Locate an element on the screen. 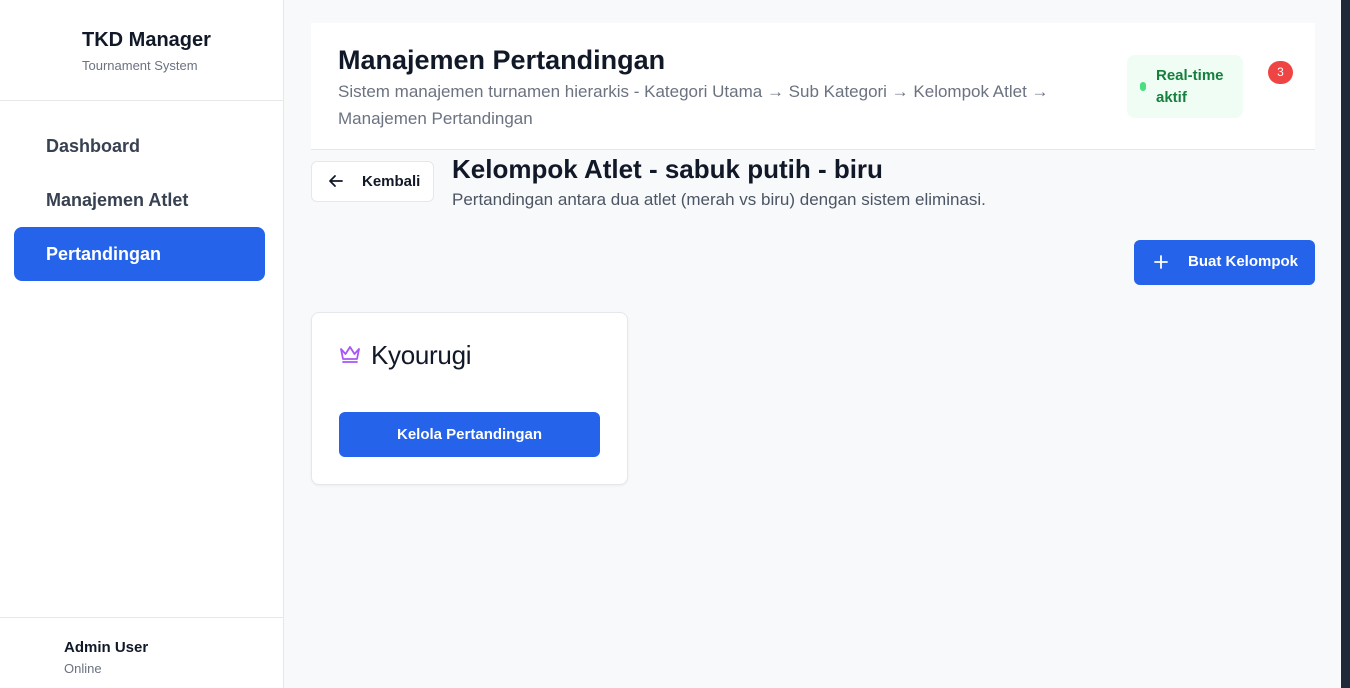 The width and height of the screenshot is (1350, 688). sidebar-item-dashboard: Dashboard is located at coordinates (139, 146).